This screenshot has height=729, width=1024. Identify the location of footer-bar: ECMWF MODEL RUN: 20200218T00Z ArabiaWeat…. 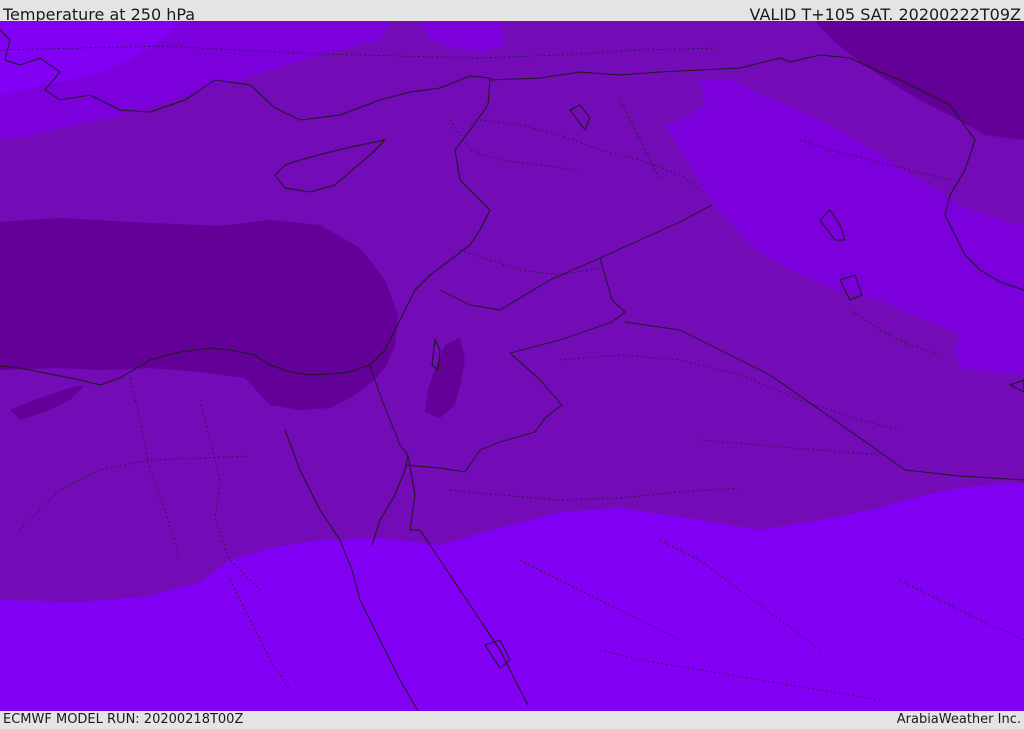
(512, 720).